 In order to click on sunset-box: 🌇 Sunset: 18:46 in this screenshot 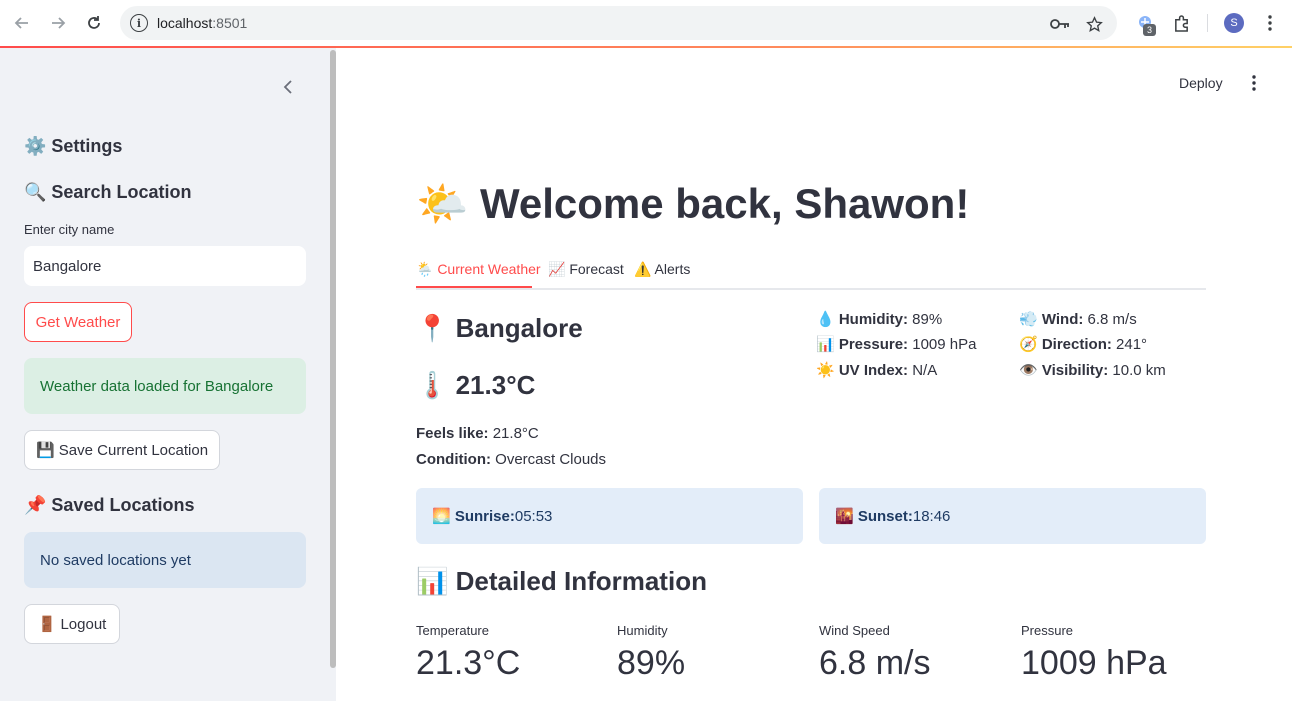, I will do `click(1012, 516)`.